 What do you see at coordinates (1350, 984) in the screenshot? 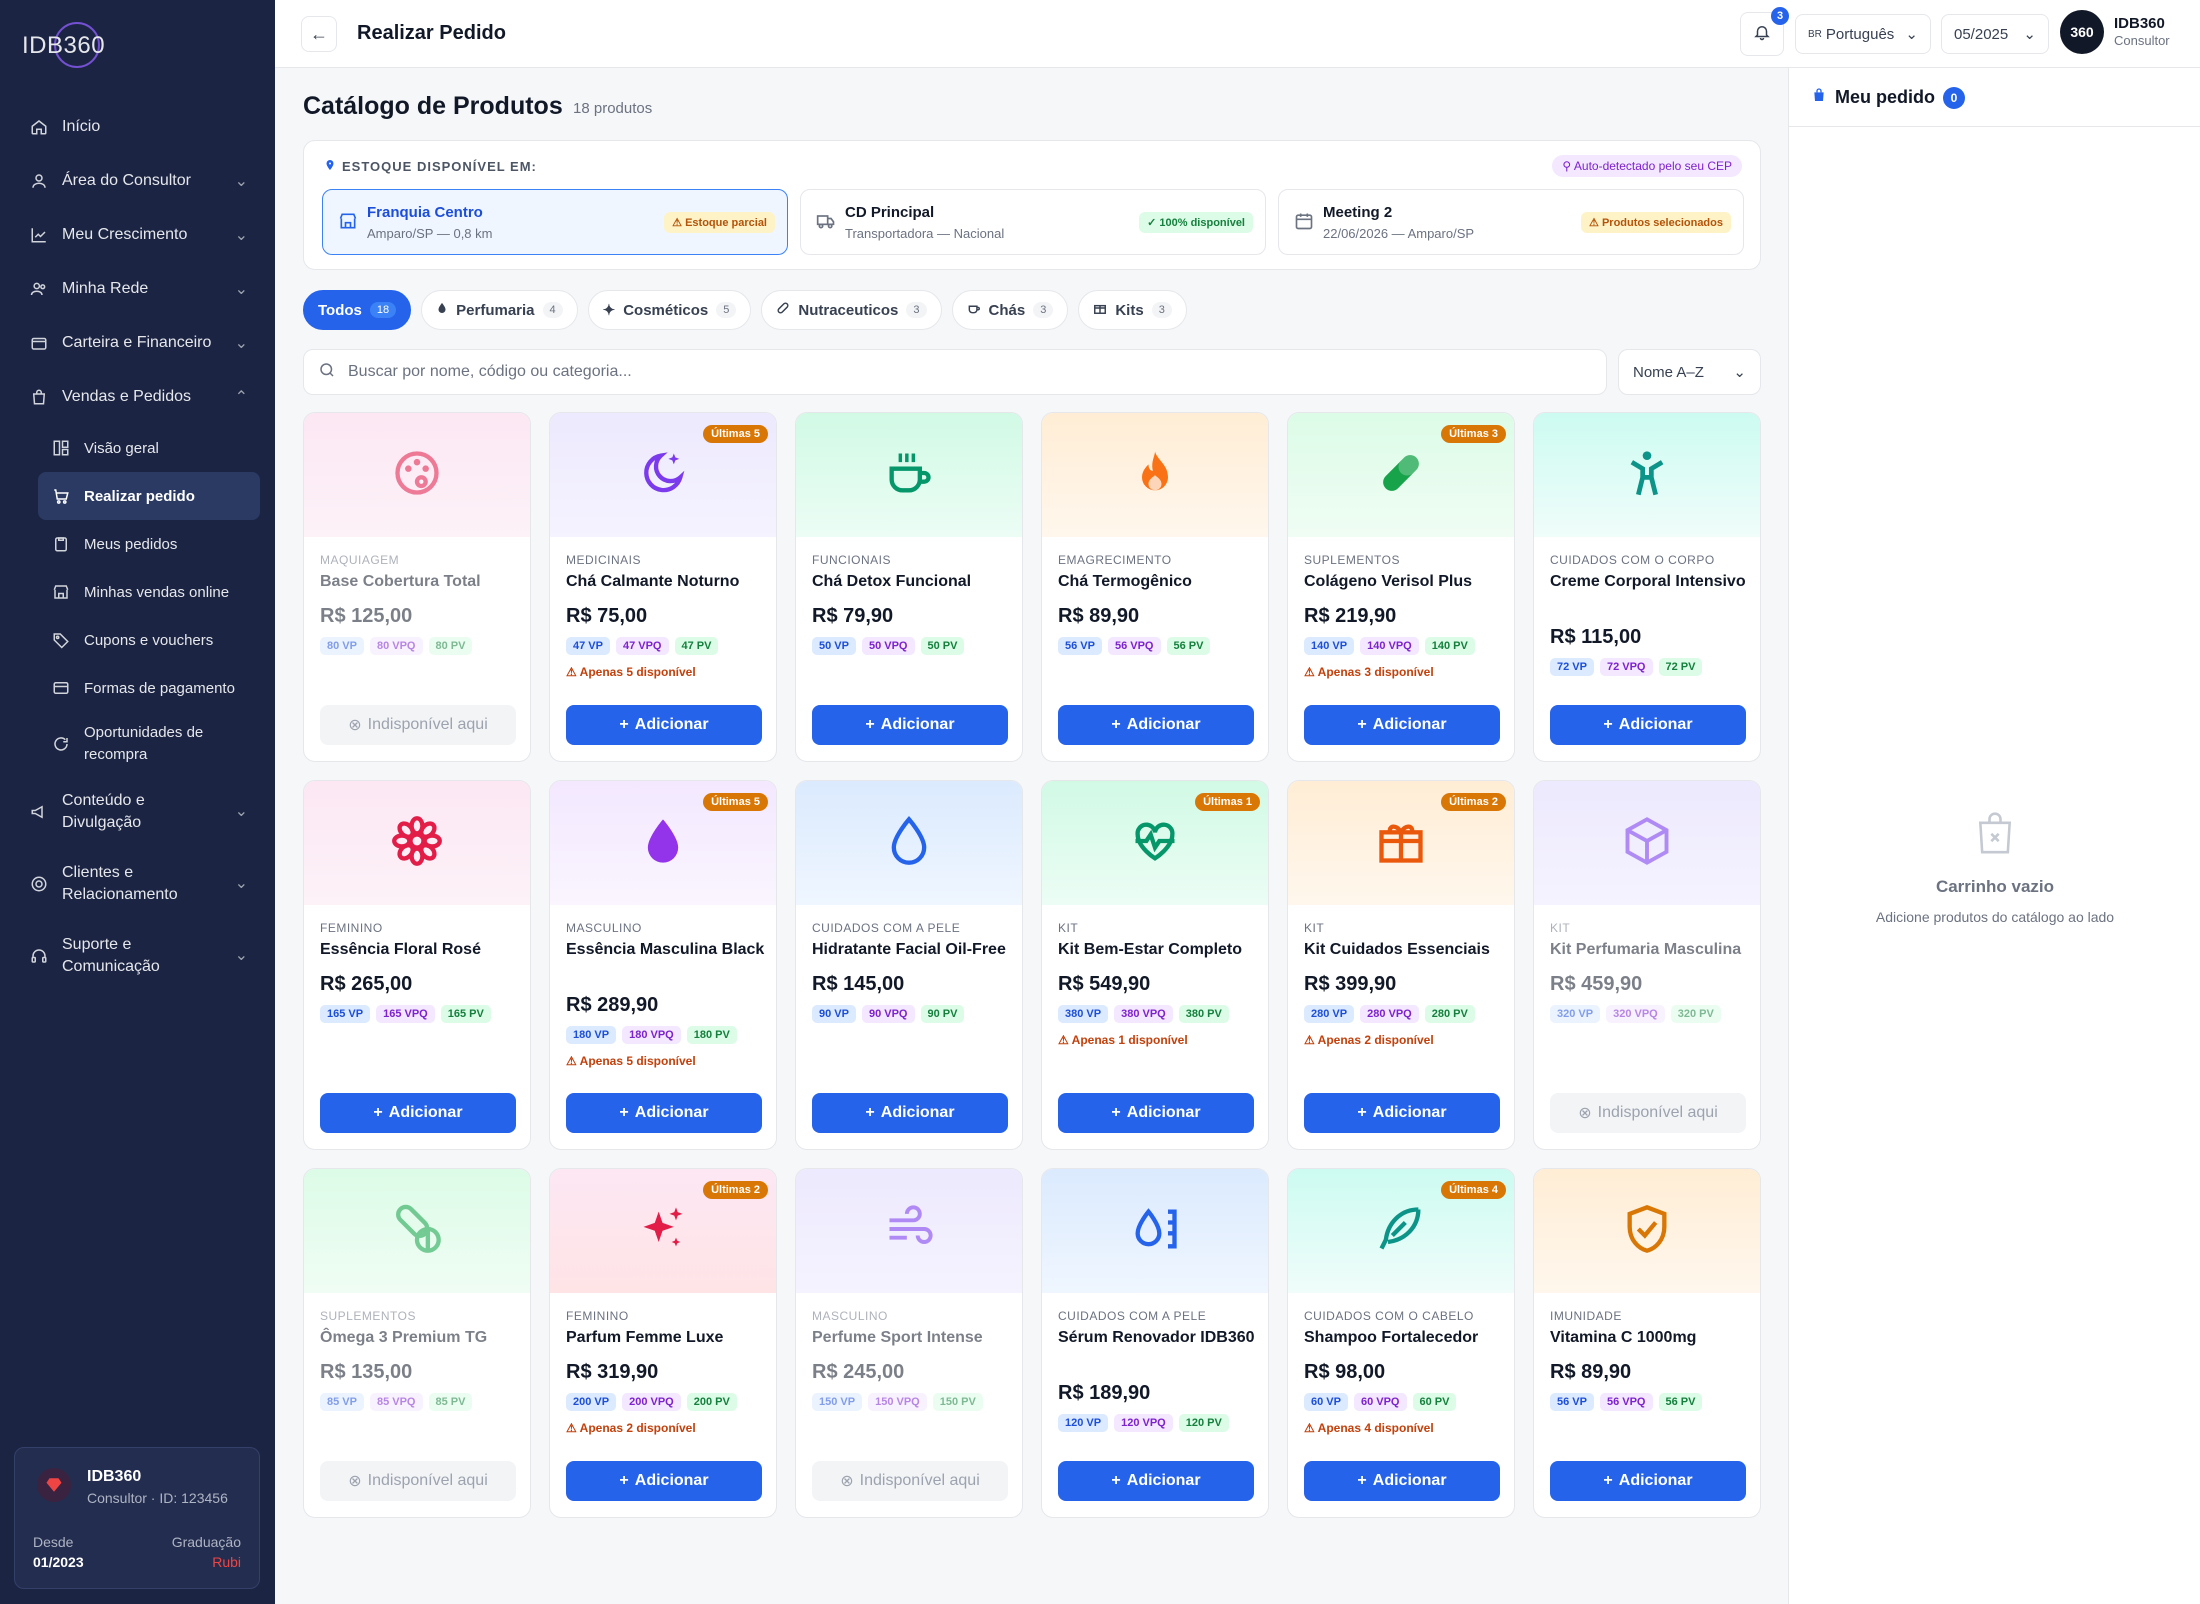
I see `product-price: R$ 399,90` at bounding box center [1350, 984].